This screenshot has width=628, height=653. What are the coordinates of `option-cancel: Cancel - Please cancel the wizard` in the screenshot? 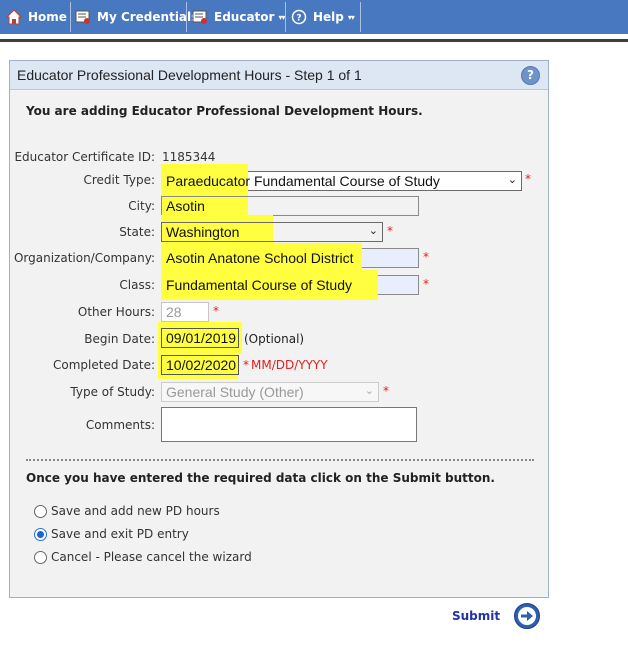 It's located at (143, 557).